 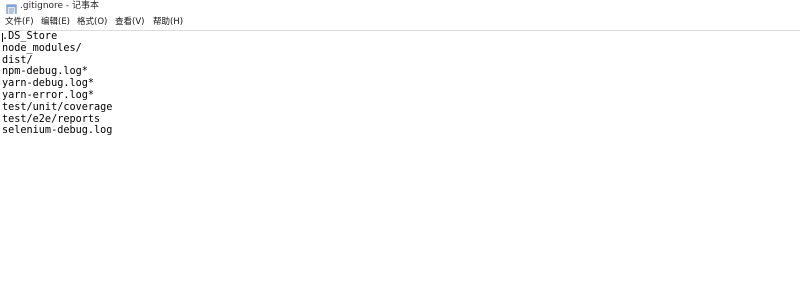 I want to click on text-line: node_modules/, so click(x=42, y=48).